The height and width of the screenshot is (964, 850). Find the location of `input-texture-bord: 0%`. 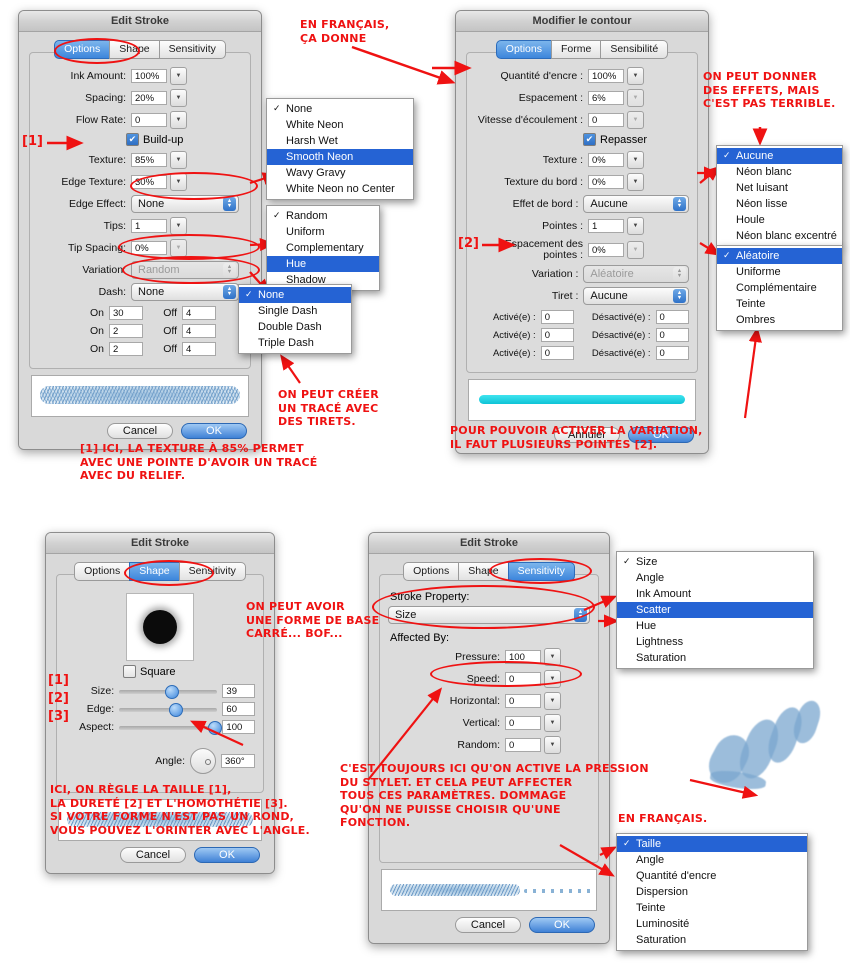

input-texture-bord: 0% is located at coordinates (606, 182).